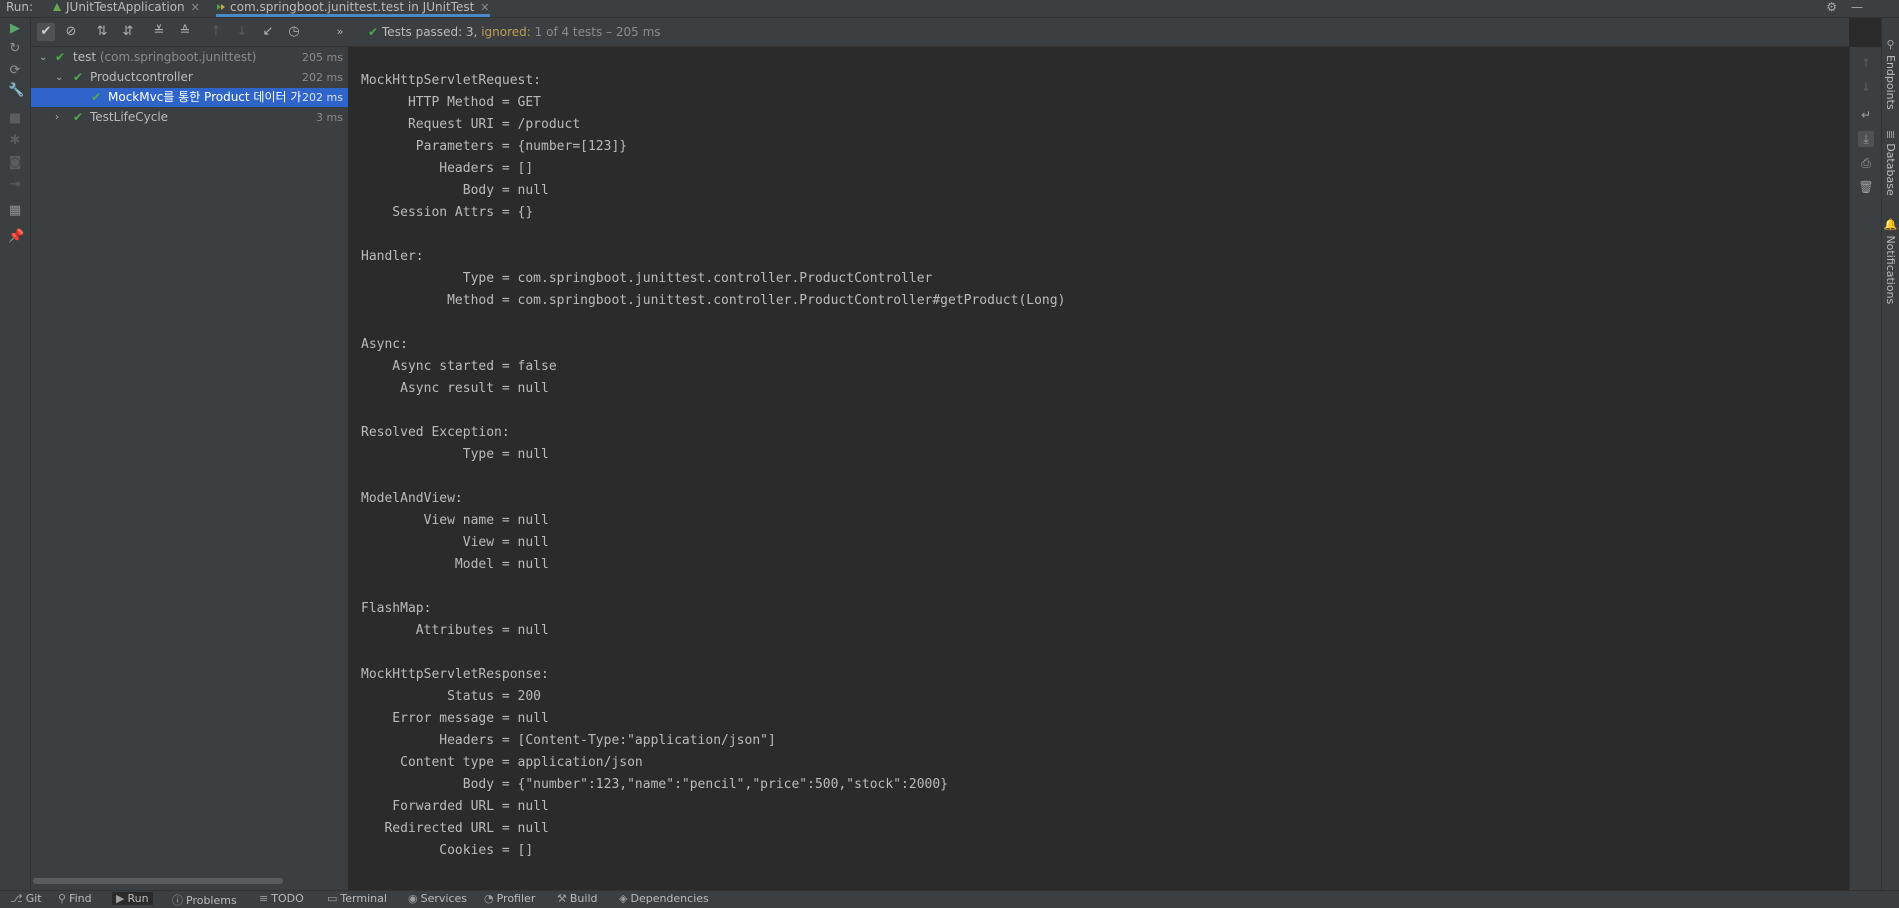 This screenshot has height=908, width=1899. What do you see at coordinates (447, 168) in the screenshot?
I see `console-line: Headers = []` at bounding box center [447, 168].